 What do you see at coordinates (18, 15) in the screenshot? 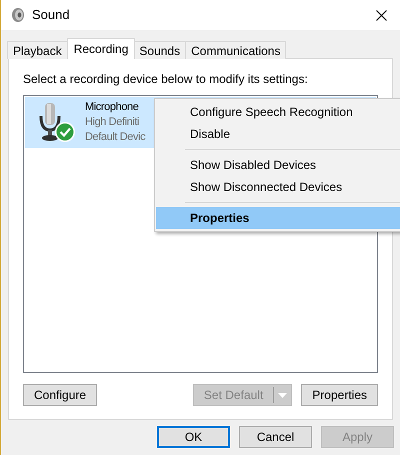
I see `speaker-icon` at bounding box center [18, 15].